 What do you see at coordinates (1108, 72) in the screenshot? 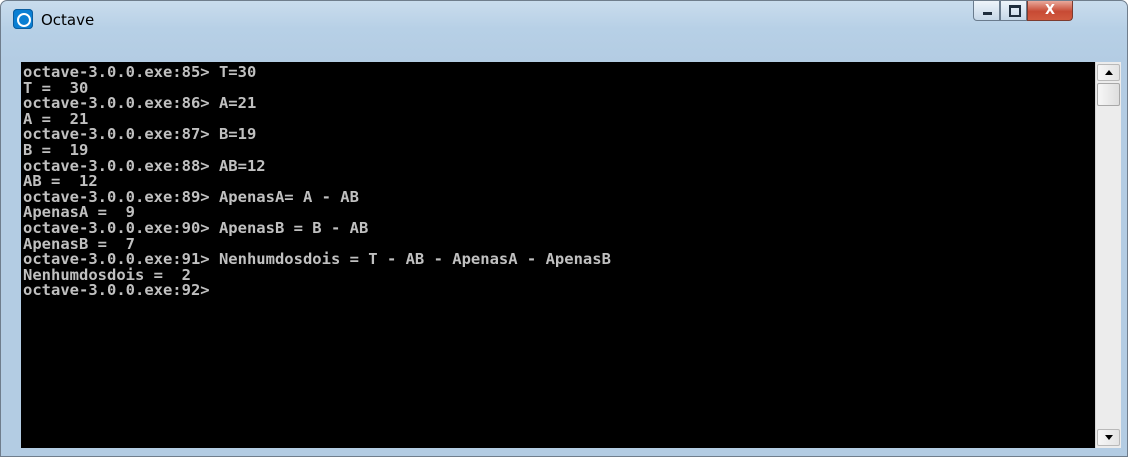
I see `scroll-up-arrow-icon` at bounding box center [1108, 72].